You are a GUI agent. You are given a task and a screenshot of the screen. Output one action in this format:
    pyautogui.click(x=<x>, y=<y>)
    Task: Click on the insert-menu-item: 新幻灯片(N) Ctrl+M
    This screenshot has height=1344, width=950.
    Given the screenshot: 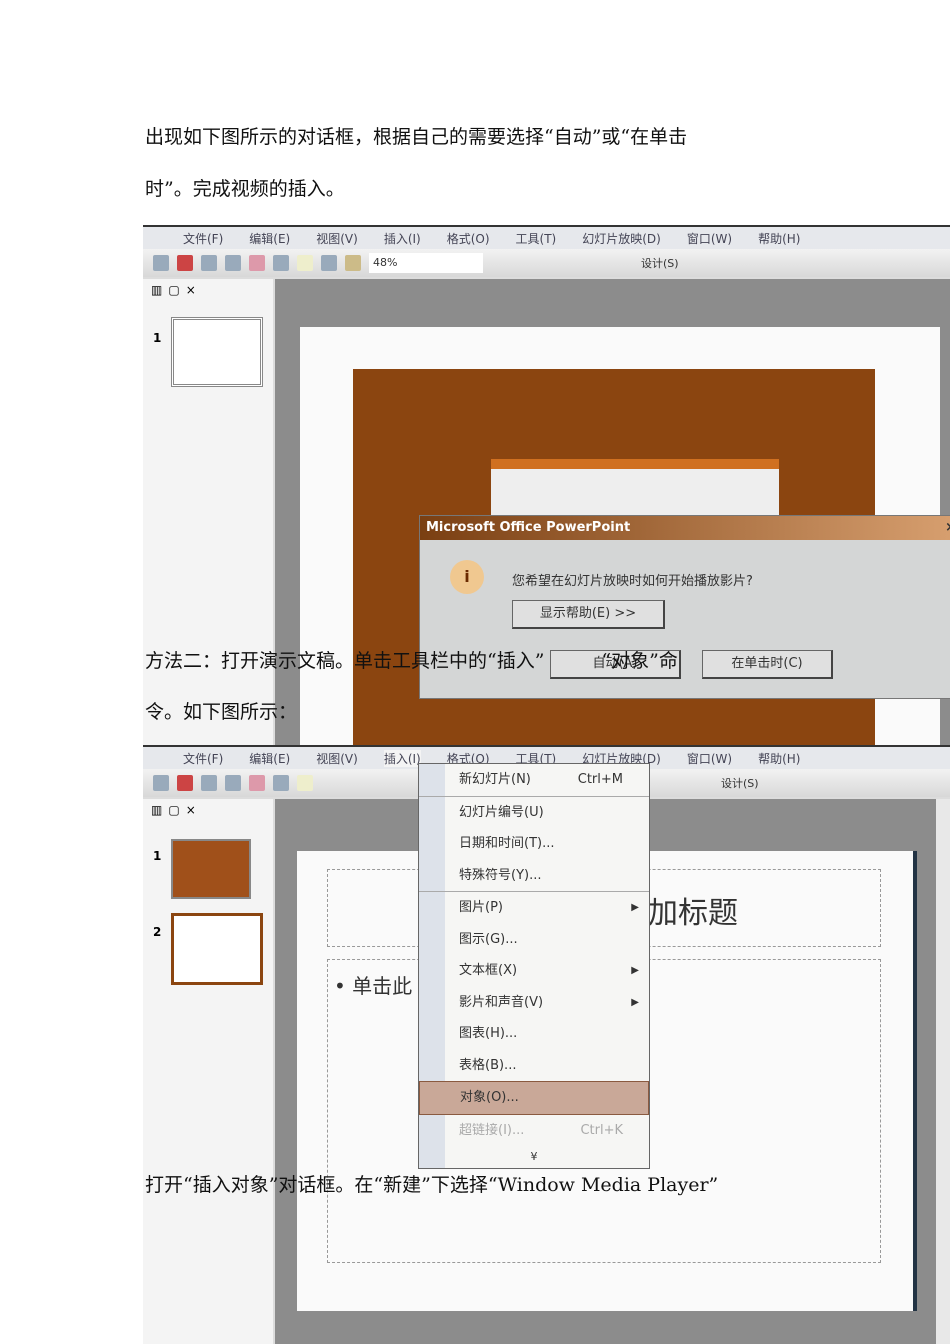 What is the action you would take?
    pyautogui.click(x=534, y=780)
    